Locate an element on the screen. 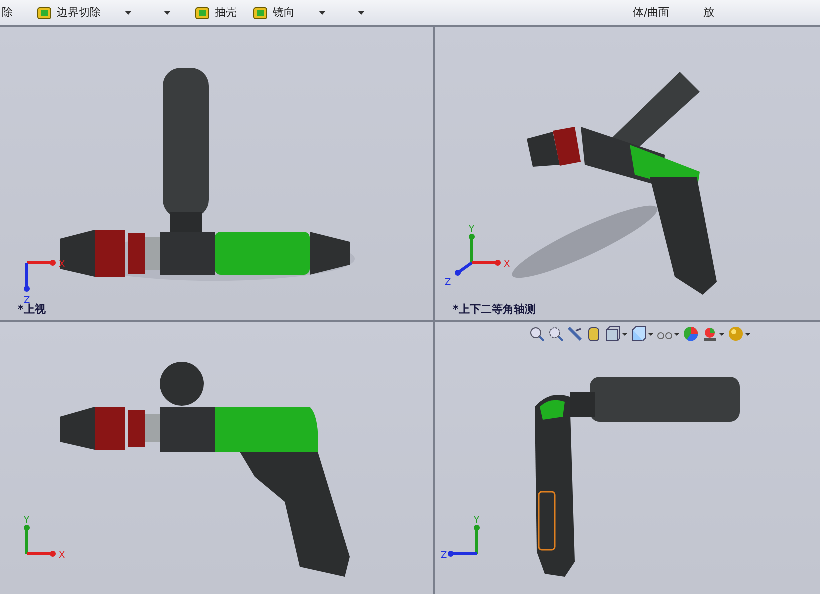  zoom-fit-icon is located at coordinates (537, 334).